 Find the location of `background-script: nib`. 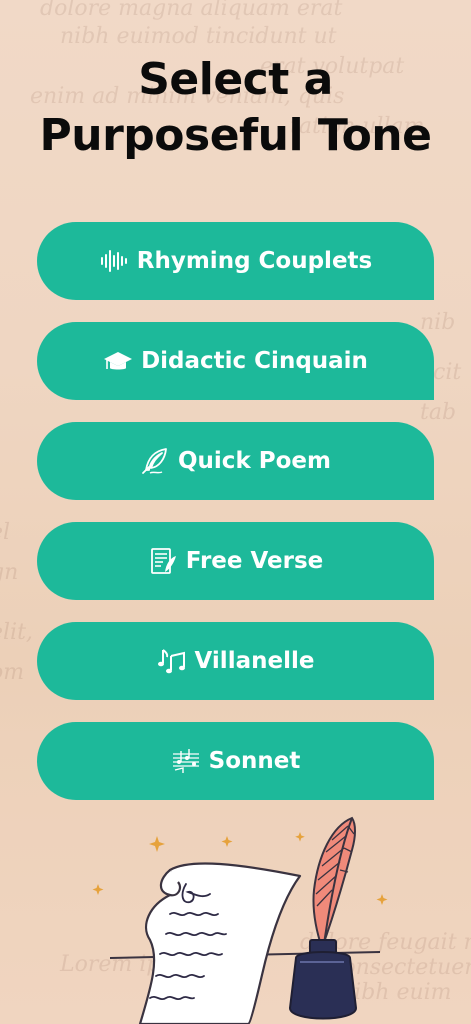

background-script: nib is located at coordinates (438, 322).